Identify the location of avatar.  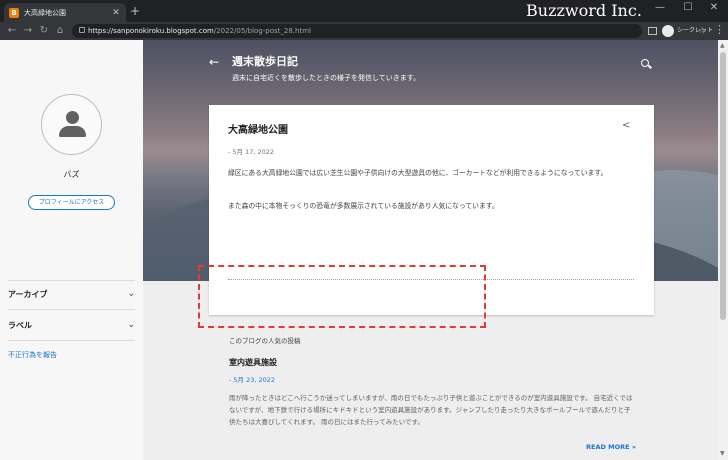
(71, 124).